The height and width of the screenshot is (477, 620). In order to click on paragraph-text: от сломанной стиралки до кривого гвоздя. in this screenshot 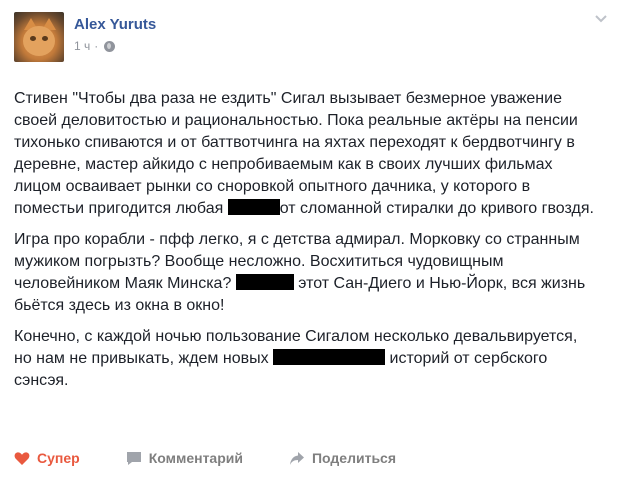, I will do `click(436, 208)`.